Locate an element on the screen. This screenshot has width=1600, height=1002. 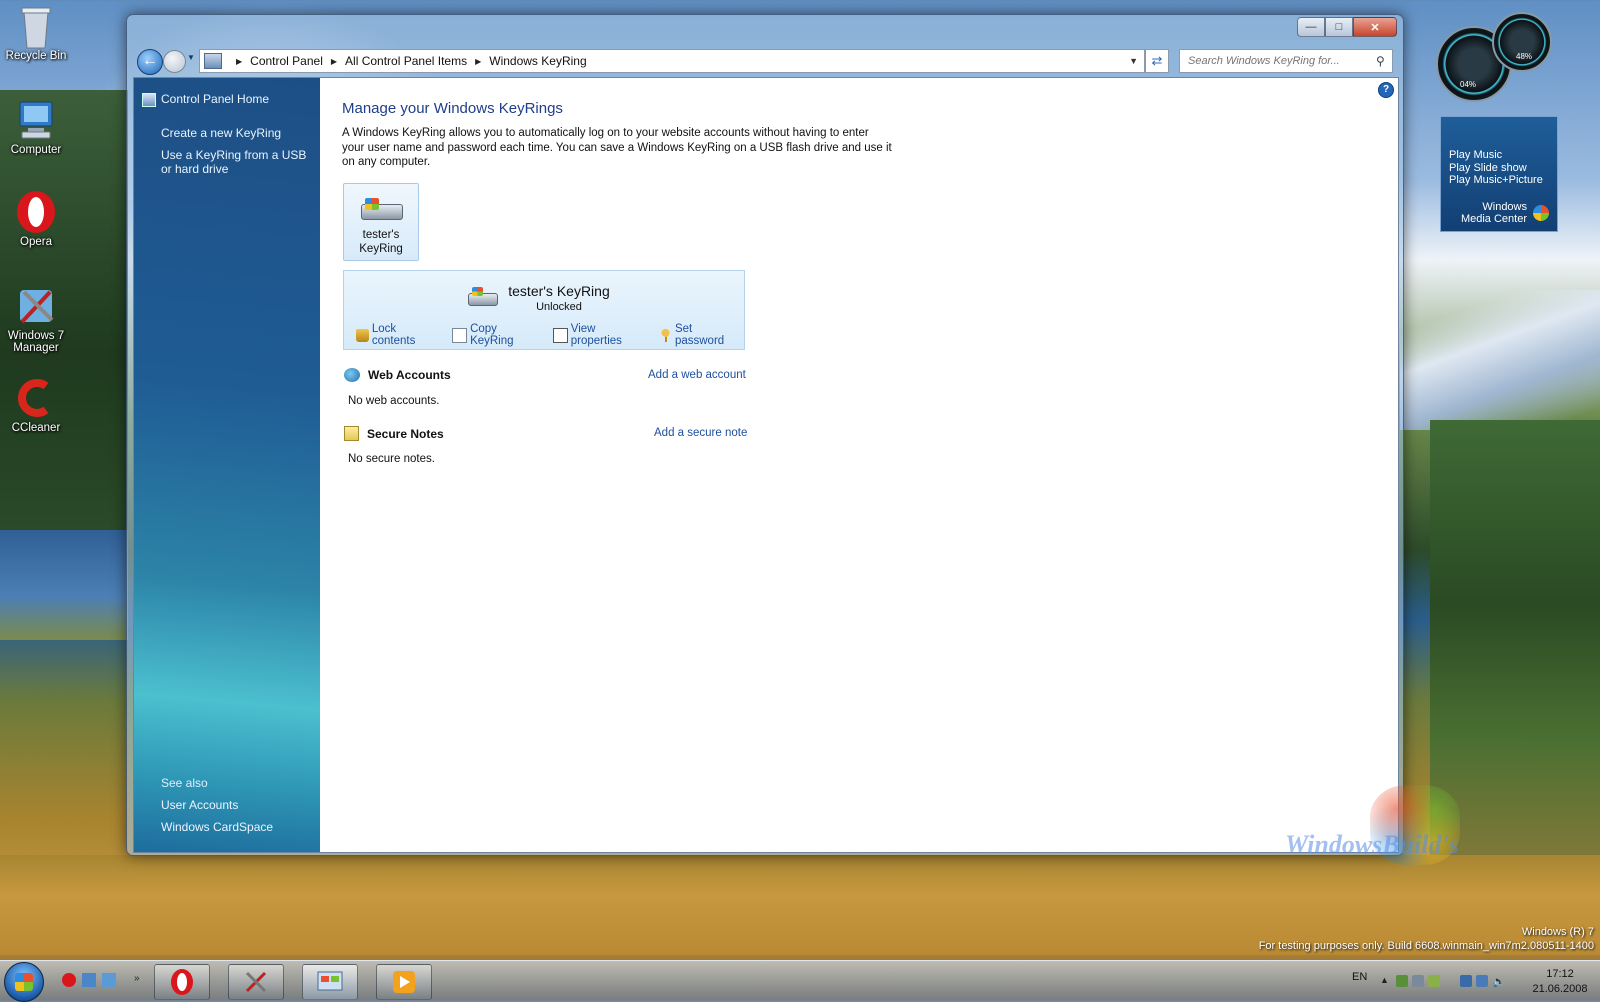
quick-launch-more-icon: » is located at coordinates (139, 980).